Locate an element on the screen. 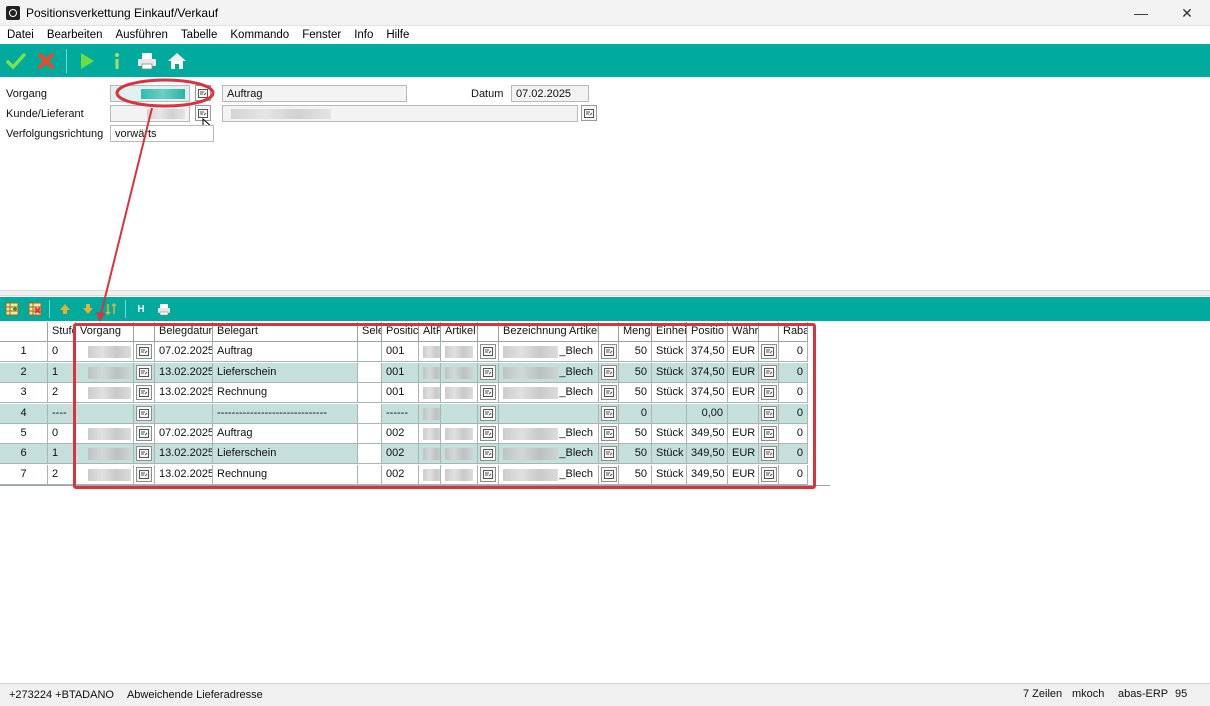  kunde-field is located at coordinates (150, 113).